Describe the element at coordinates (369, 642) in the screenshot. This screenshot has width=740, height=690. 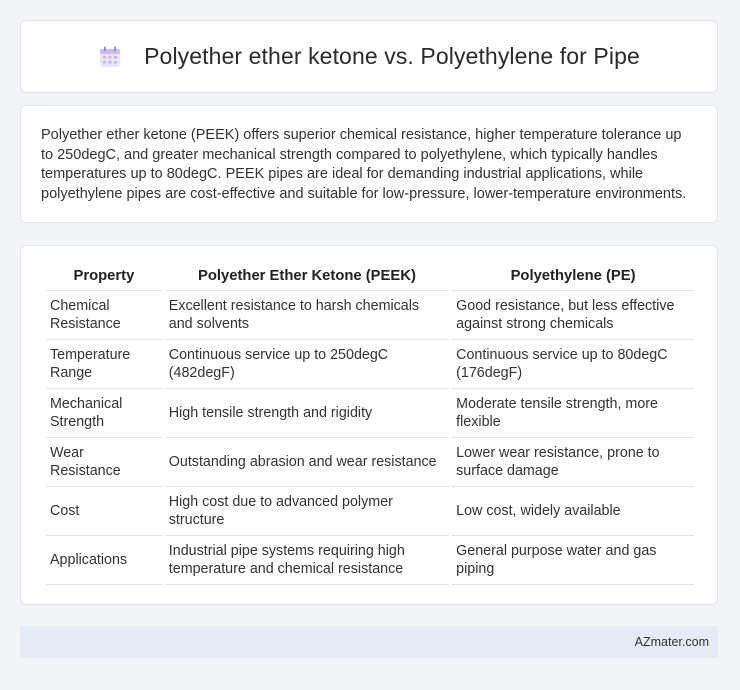
I see `footer: AZmater.com` at that location.